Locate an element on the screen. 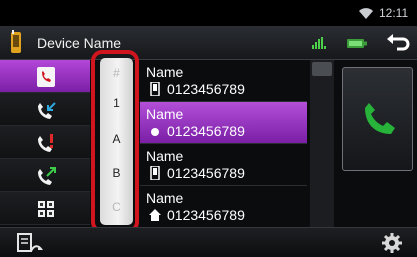 The image size is (417, 257). menu-icon is located at coordinates (30, 242).